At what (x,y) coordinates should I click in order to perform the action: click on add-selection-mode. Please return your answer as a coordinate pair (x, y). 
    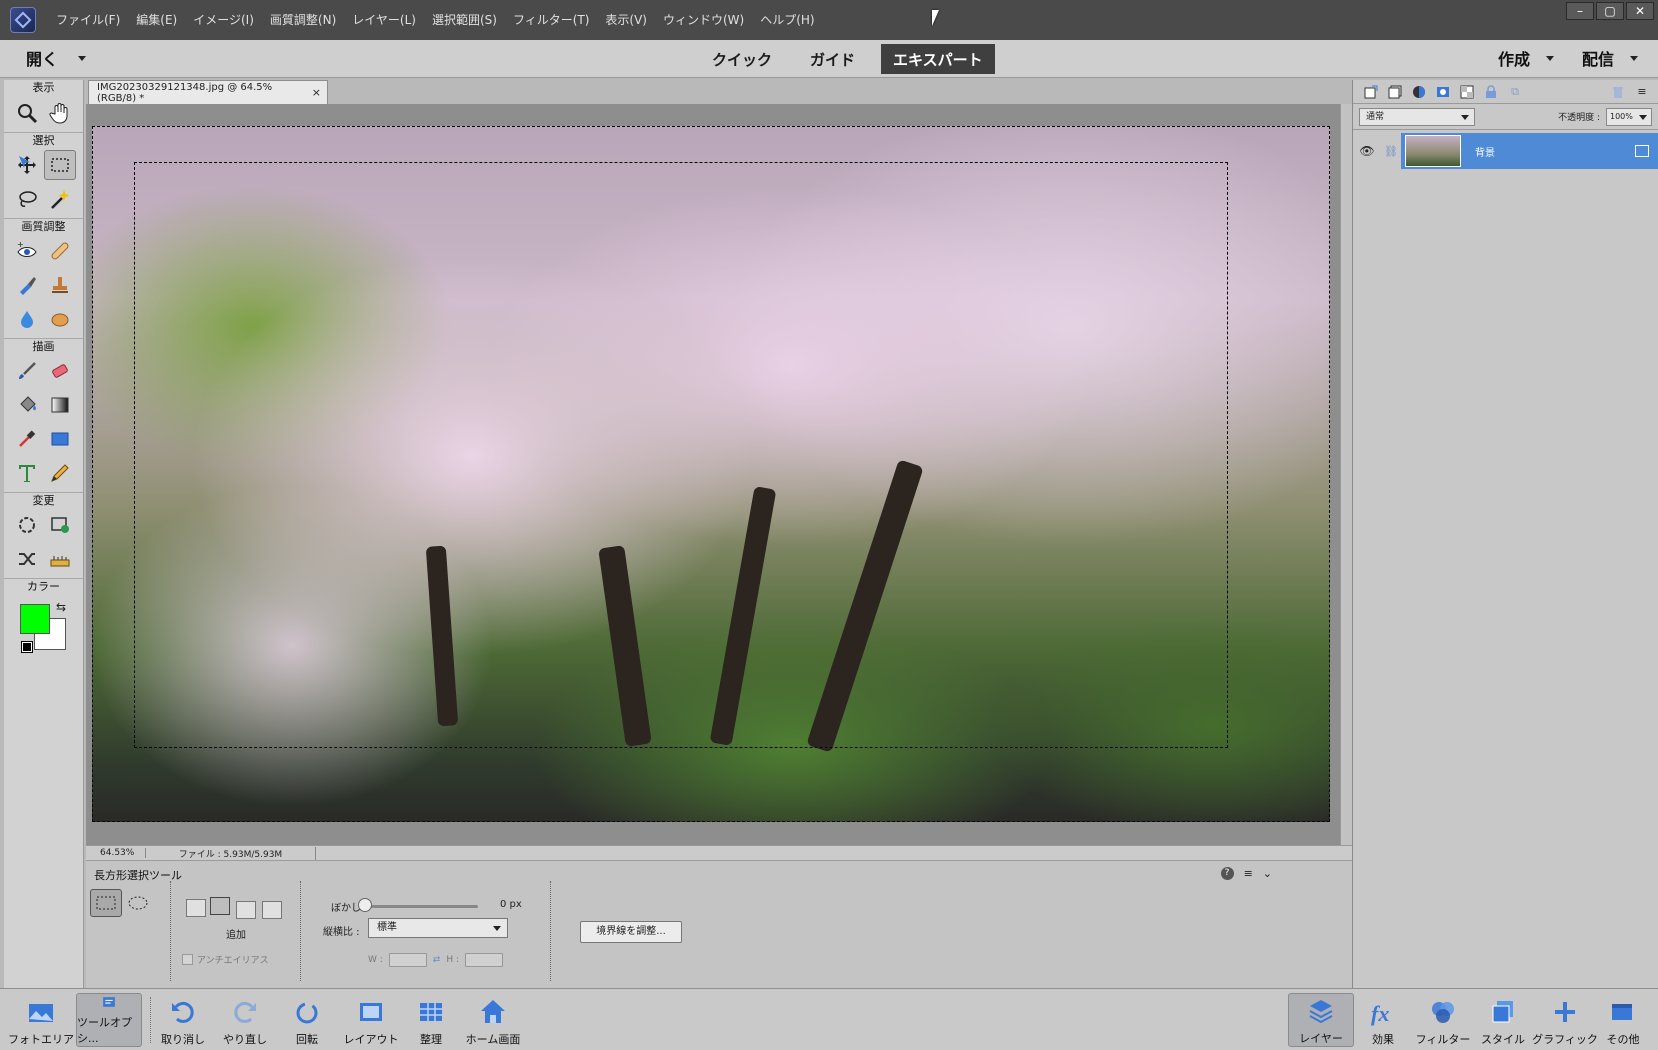
    Looking at the image, I should click on (220, 906).